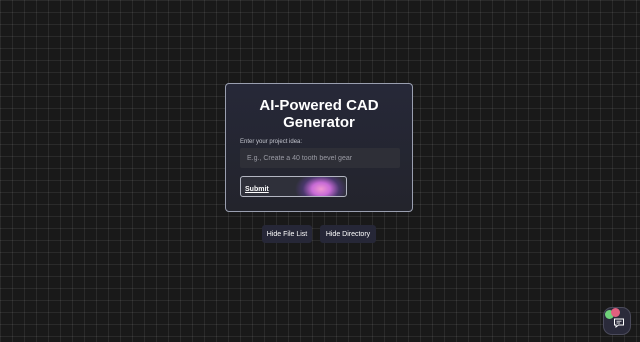  I want to click on submit-button-label: Submit, so click(257, 189).